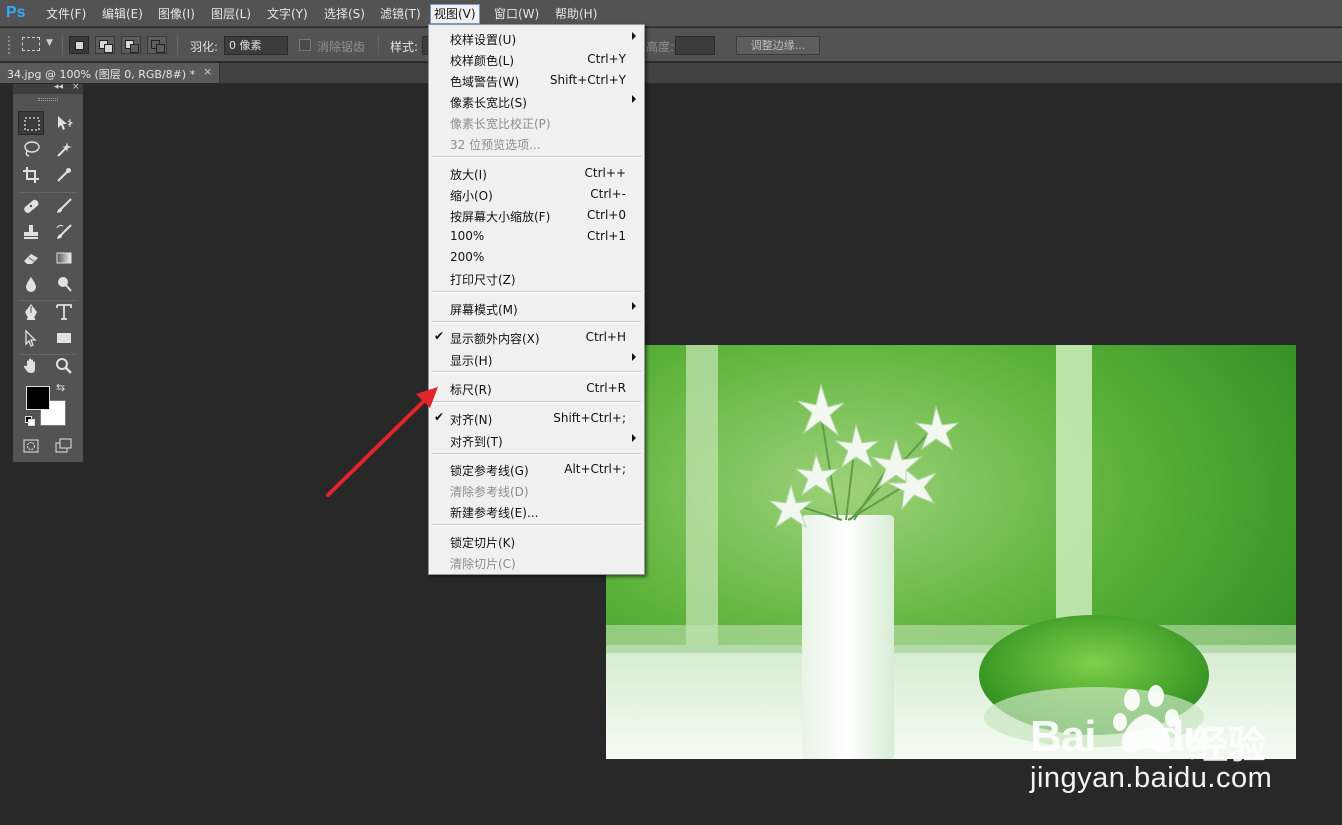  What do you see at coordinates (536, 418) in the screenshot?
I see `menu-item-snap: ✔ 对齐(N) Shift+Ctrl+;` at bounding box center [536, 418].